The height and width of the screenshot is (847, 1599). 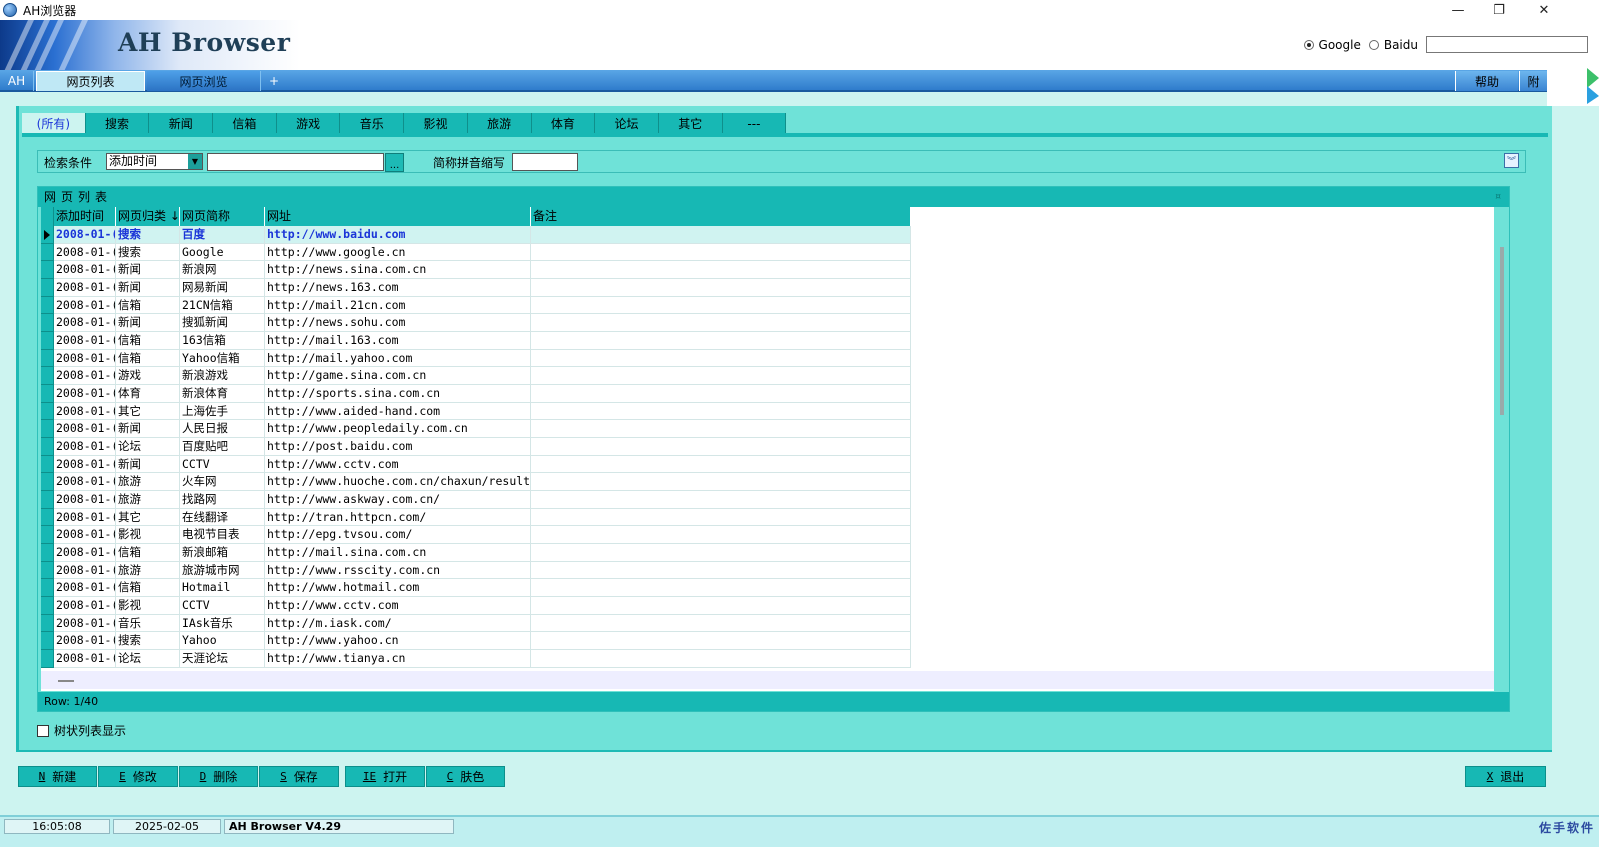 What do you see at coordinates (721, 216) in the screenshot?
I see `col-note: 备注` at bounding box center [721, 216].